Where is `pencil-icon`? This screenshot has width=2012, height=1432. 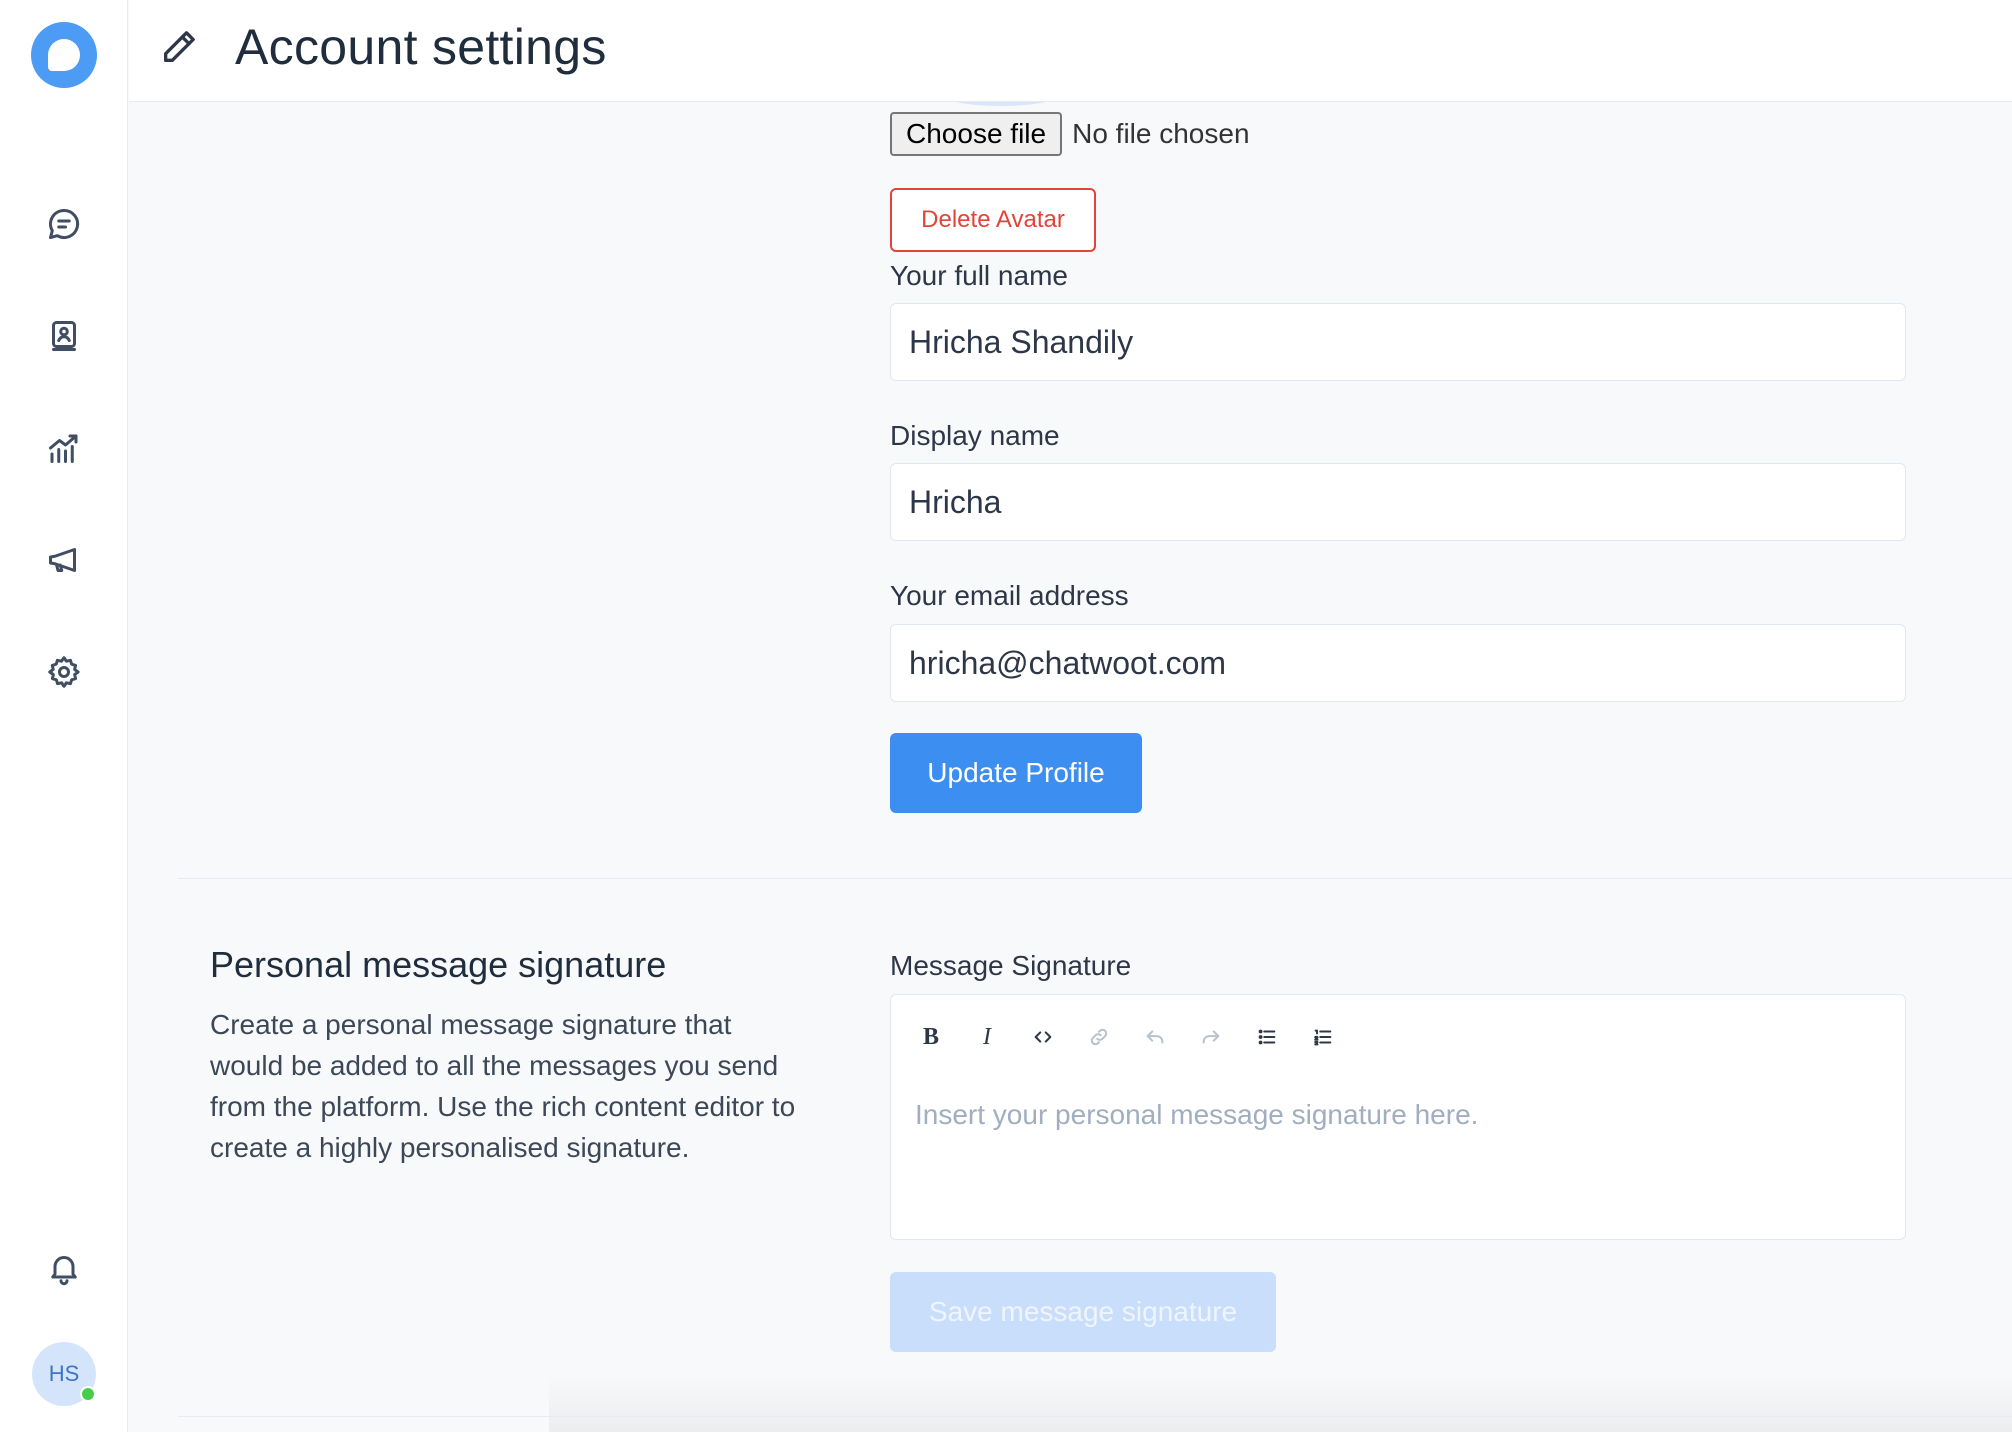
pencil-icon is located at coordinates (179, 47).